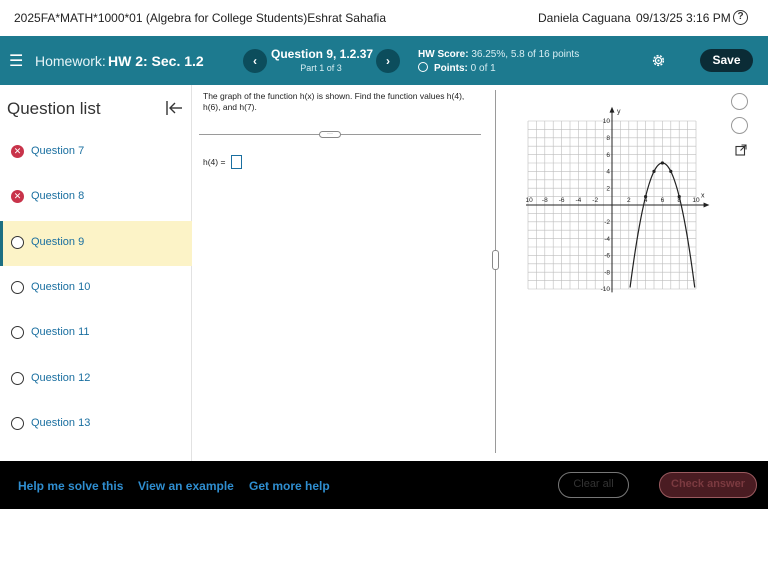  Describe the element at coordinates (579, 200) in the screenshot. I see `x-tick-label: -4` at that location.